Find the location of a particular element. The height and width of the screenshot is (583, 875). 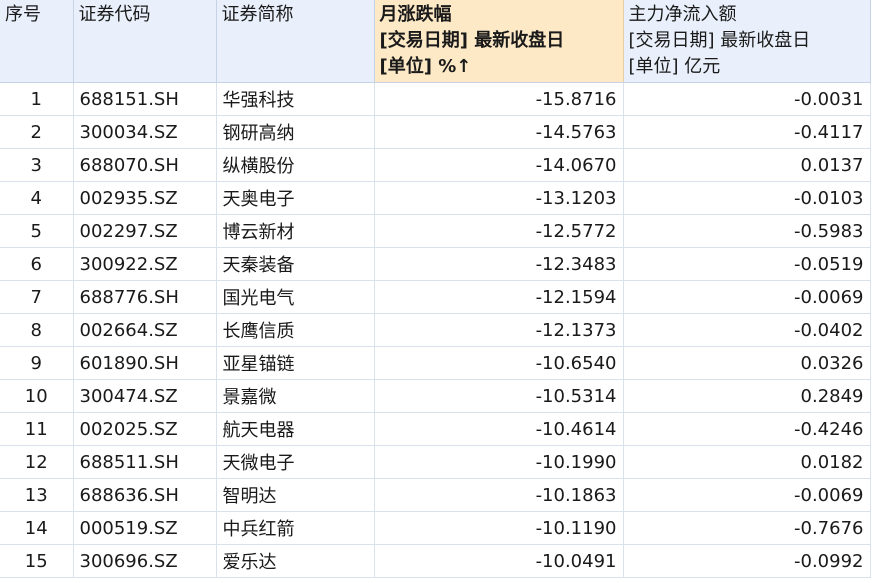

security-name: 纵横股份 is located at coordinates (295, 165).